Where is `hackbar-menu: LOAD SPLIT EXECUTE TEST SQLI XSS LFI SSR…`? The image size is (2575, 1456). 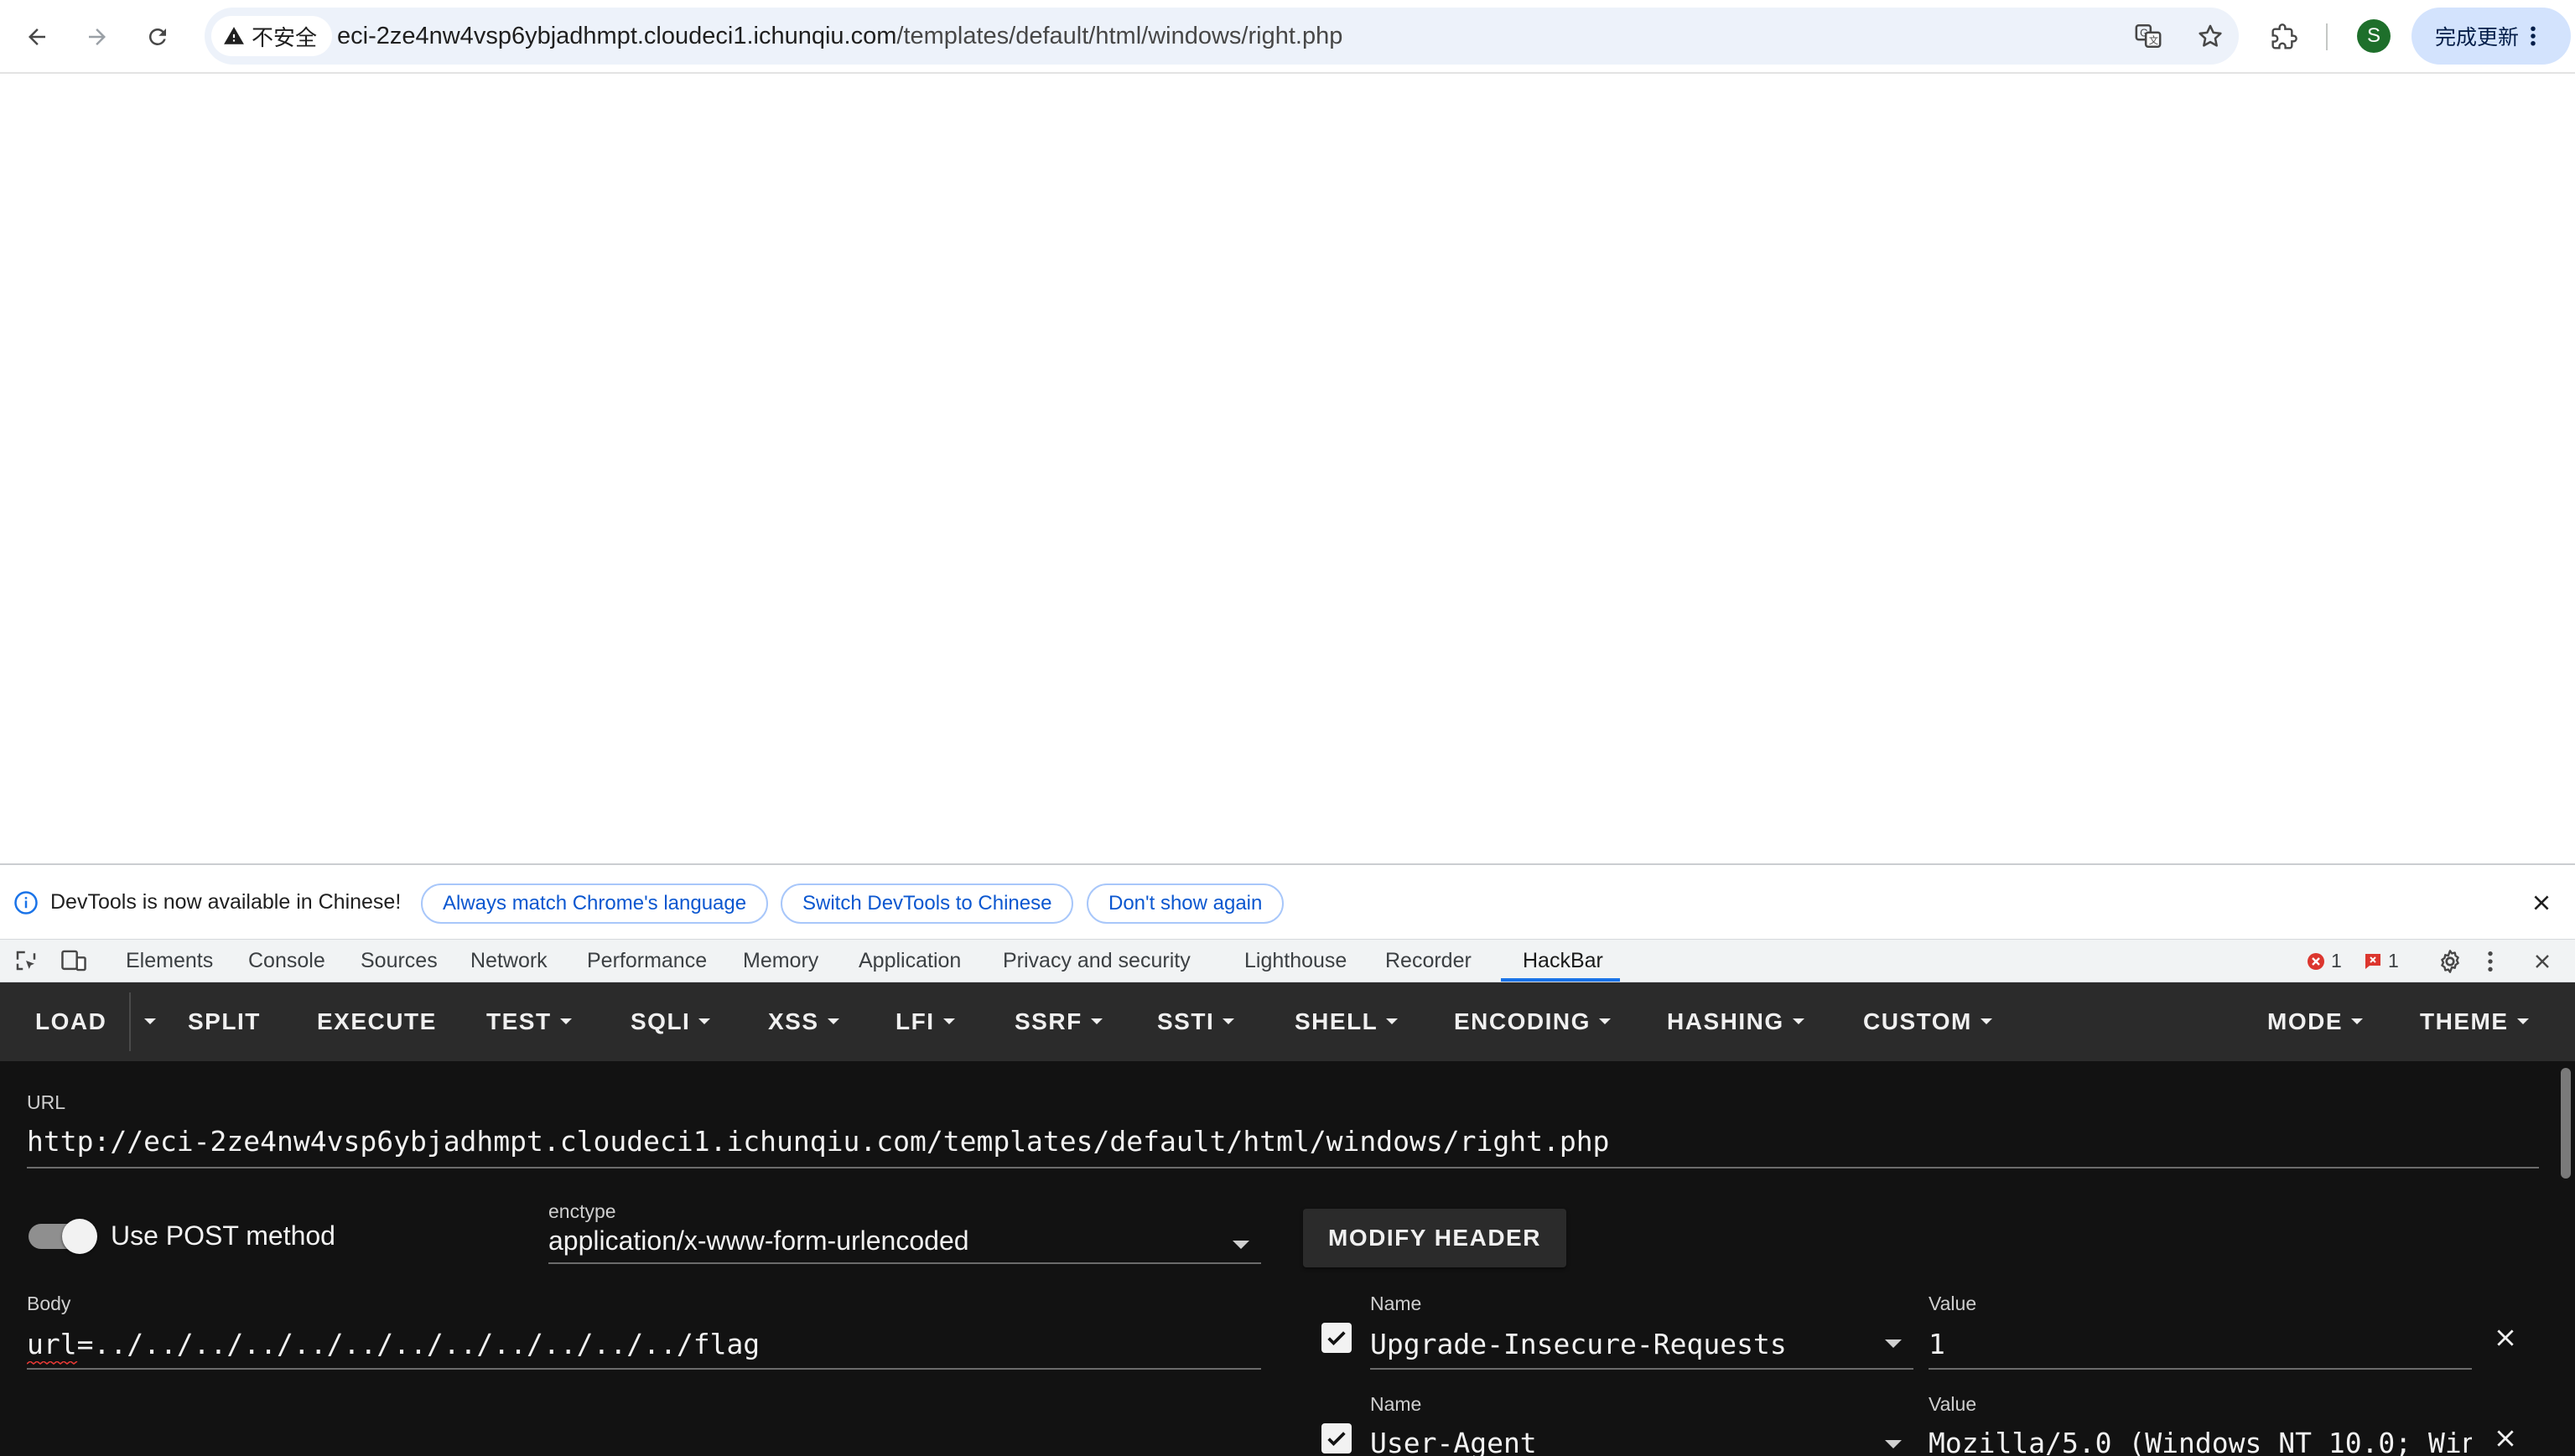
hackbar-menu: LOAD SPLIT EXECUTE TEST SQLI XSS LFI SSR… is located at coordinates (1287, 1021).